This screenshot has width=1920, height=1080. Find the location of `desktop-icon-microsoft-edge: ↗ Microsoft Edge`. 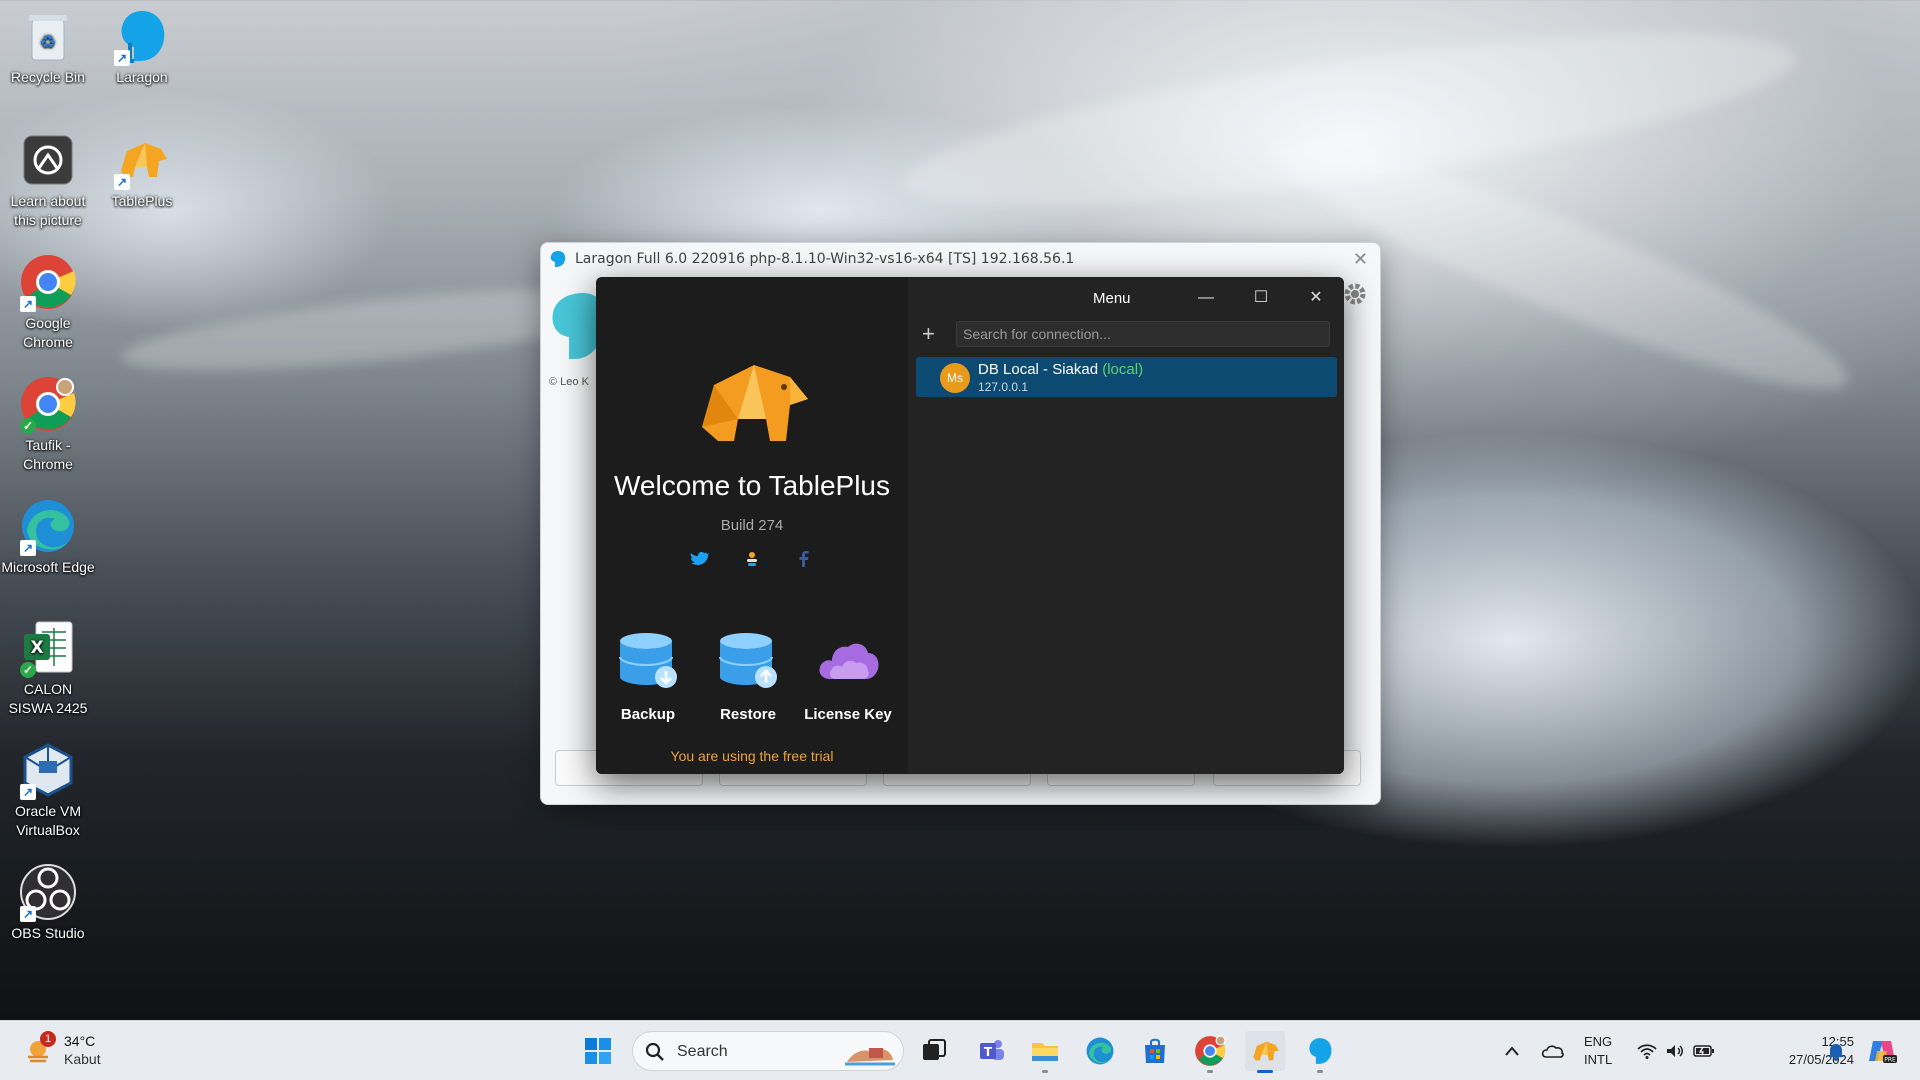

desktop-icon-microsoft-edge: ↗ Microsoft Edge is located at coordinates (48, 536).